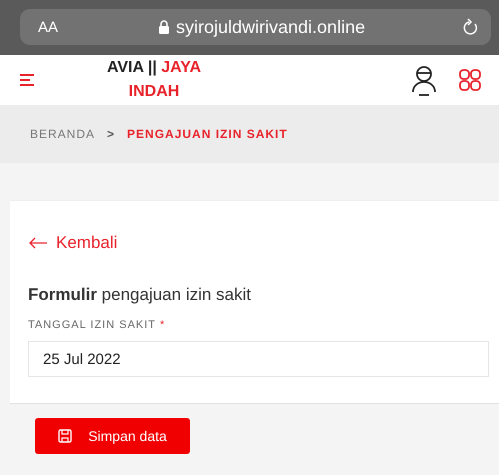  I want to click on url-field: syirojuldwirivandi.online, so click(310, 27).